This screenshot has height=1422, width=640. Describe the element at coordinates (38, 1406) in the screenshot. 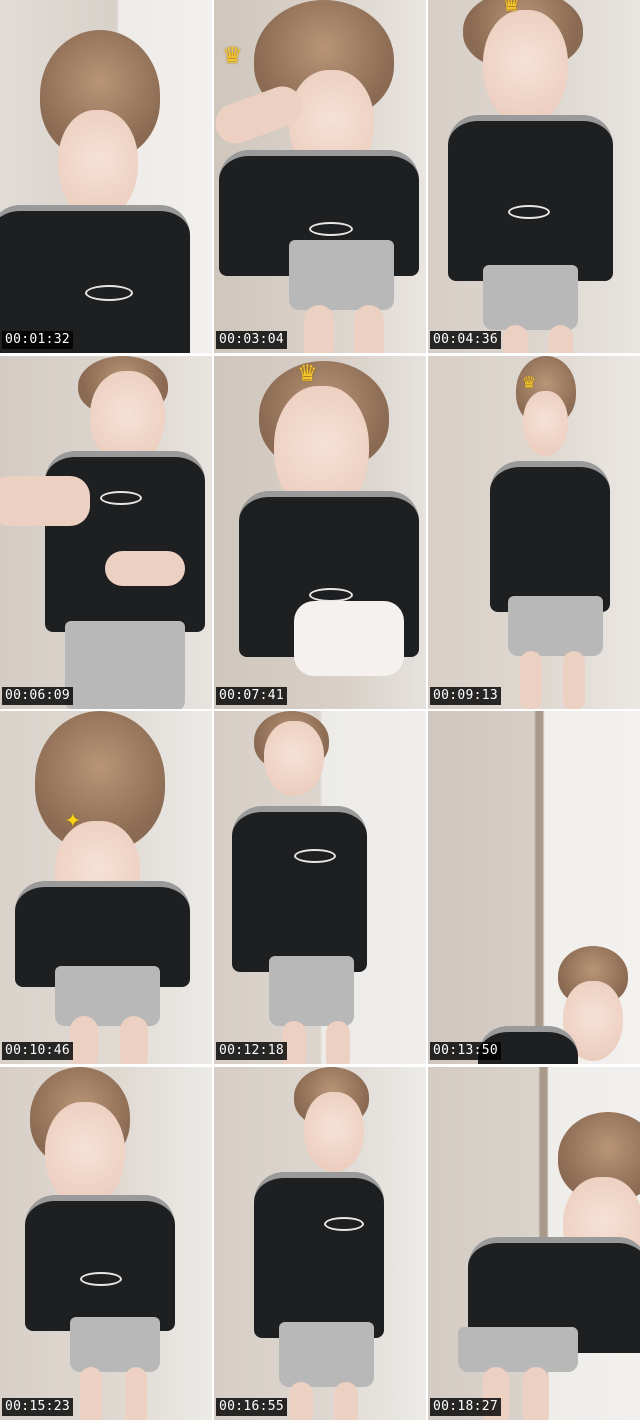

I see `timestamp-label: 00:15:23` at that location.